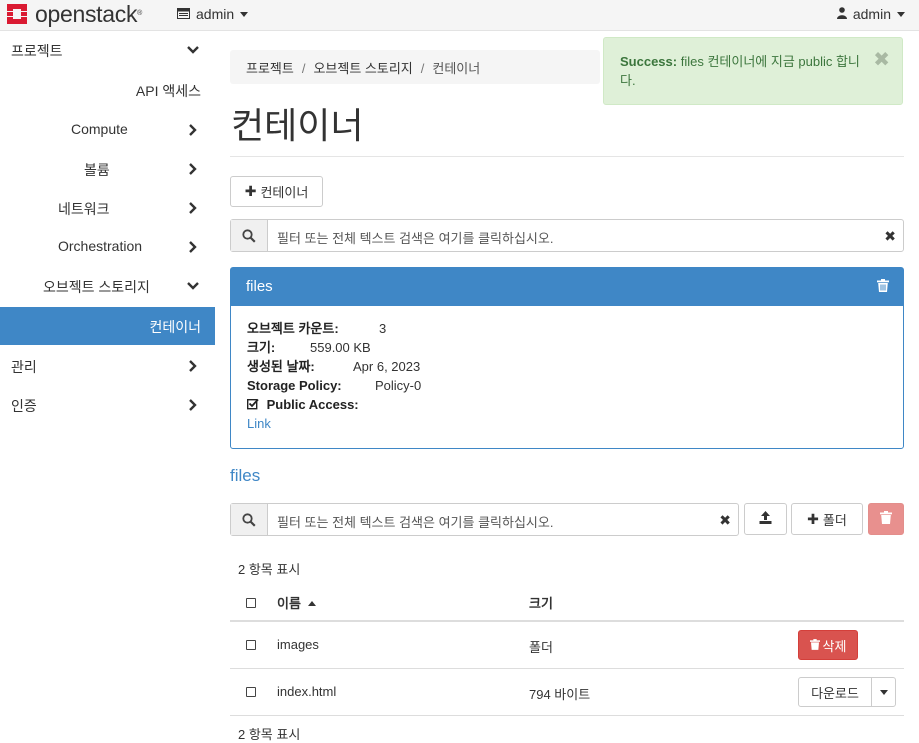 Image resolution: width=919 pixels, height=743 pixels. What do you see at coordinates (193, 50) in the screenshot?
I see `chevron-down-icon` at bounding box center [193, 50].